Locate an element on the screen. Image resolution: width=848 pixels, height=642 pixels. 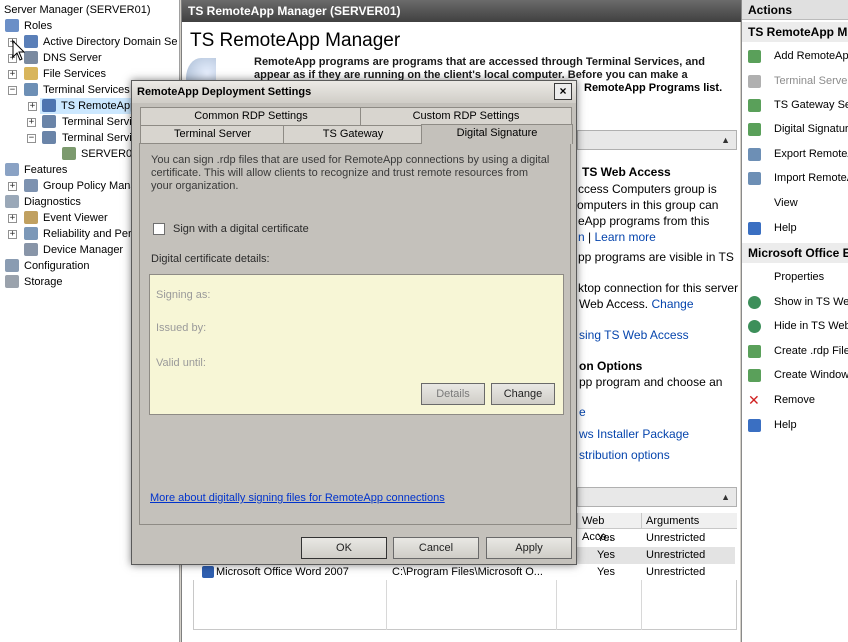
action-label: TS Gateway Se is located at coordinates (811, 105).